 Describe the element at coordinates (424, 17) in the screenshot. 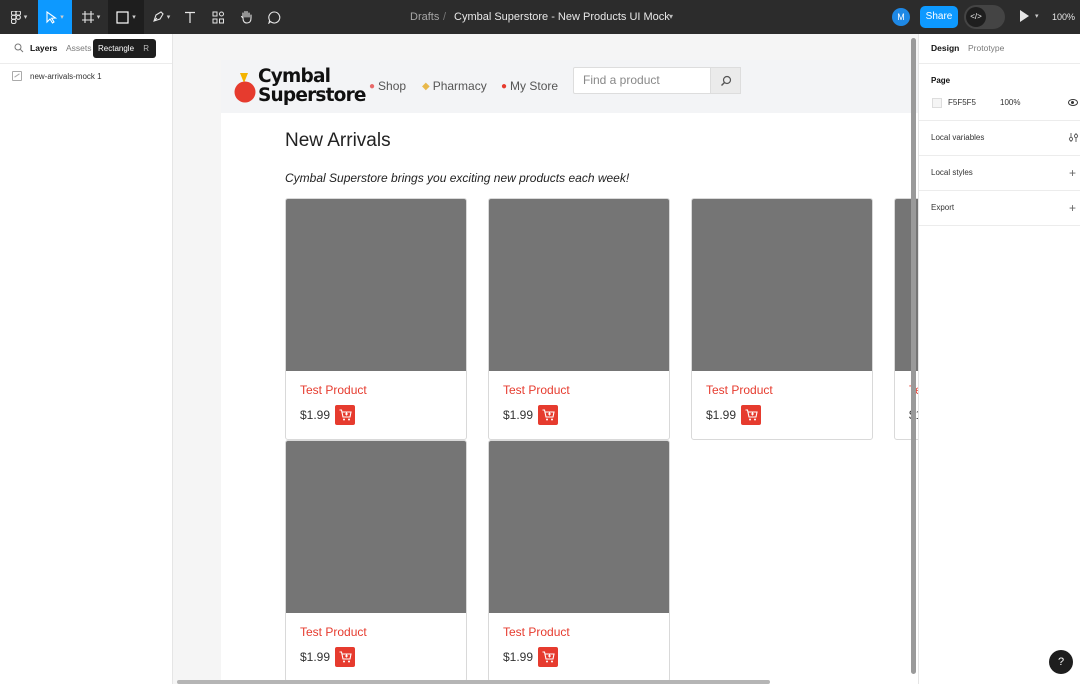

I see `breadcrumb-drafts: Drafts` at that location.